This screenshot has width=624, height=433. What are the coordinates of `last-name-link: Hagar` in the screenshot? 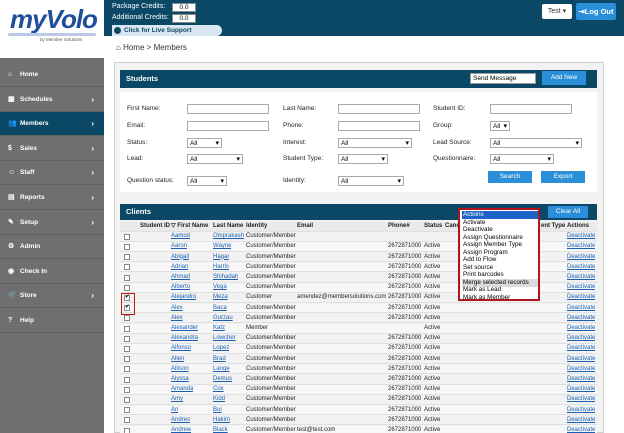 It's located at (221, 258).